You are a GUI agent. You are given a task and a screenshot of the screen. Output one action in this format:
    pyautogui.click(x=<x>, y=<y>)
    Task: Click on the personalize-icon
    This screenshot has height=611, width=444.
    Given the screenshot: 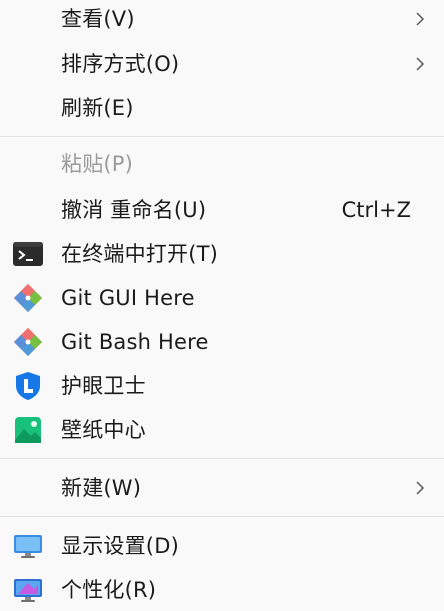 What is the action you would take?
    pyautogui.click(x=28, y=590)
    